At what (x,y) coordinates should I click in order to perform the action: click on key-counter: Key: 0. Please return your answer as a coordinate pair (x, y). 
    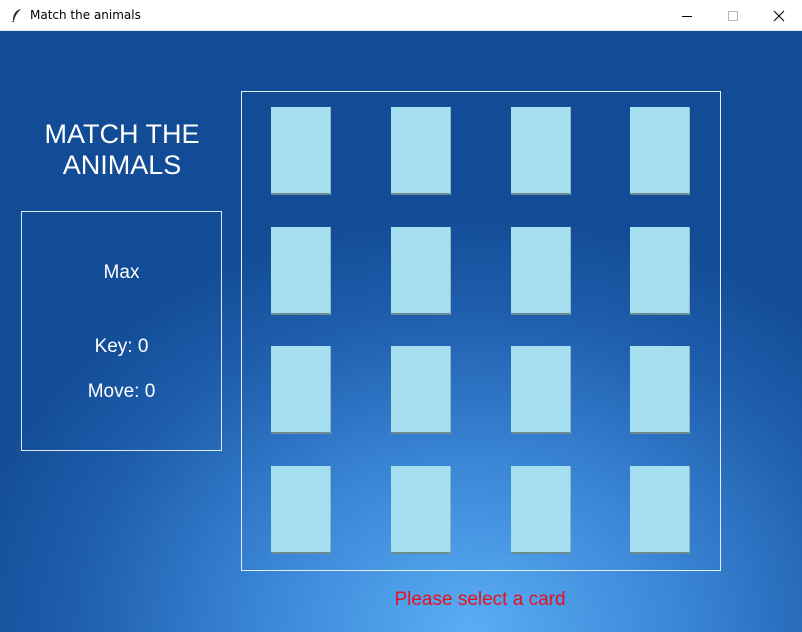
    Looking at the image, I should click on (121, 346).